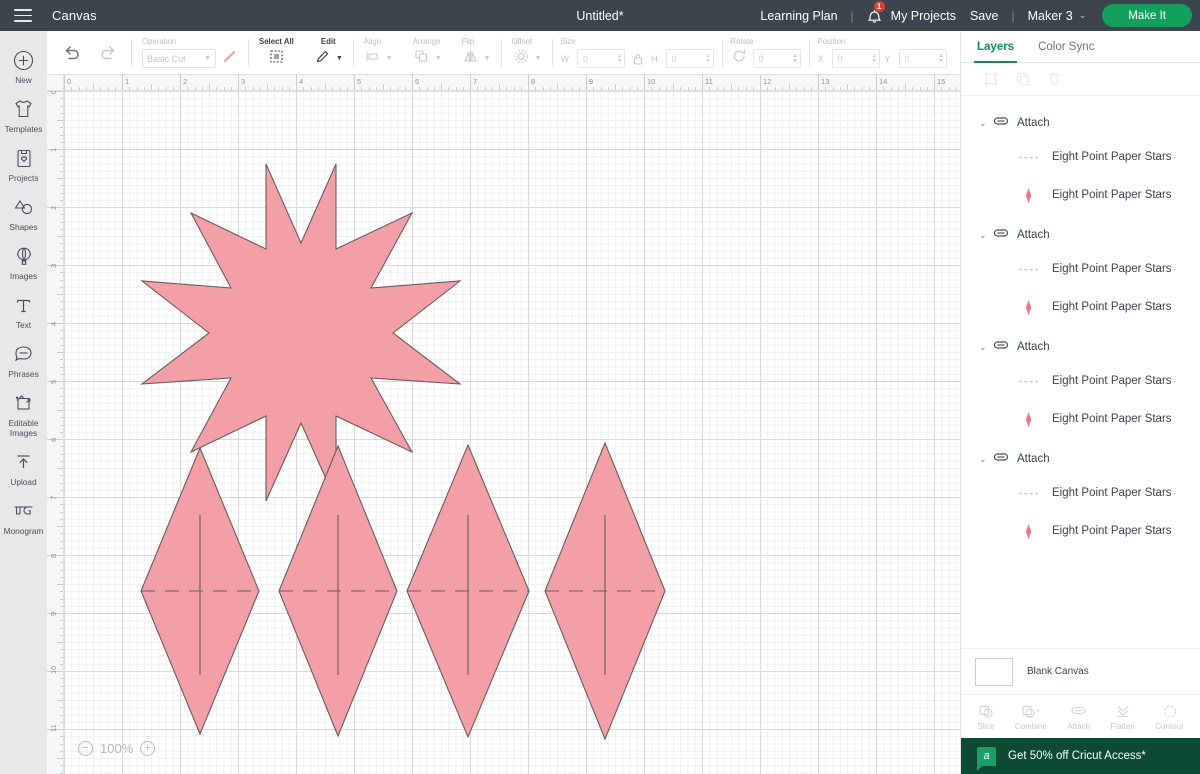 This screenshot has width=1200, height=774. I want to click on slice-button: Slice, so click(986, 717).